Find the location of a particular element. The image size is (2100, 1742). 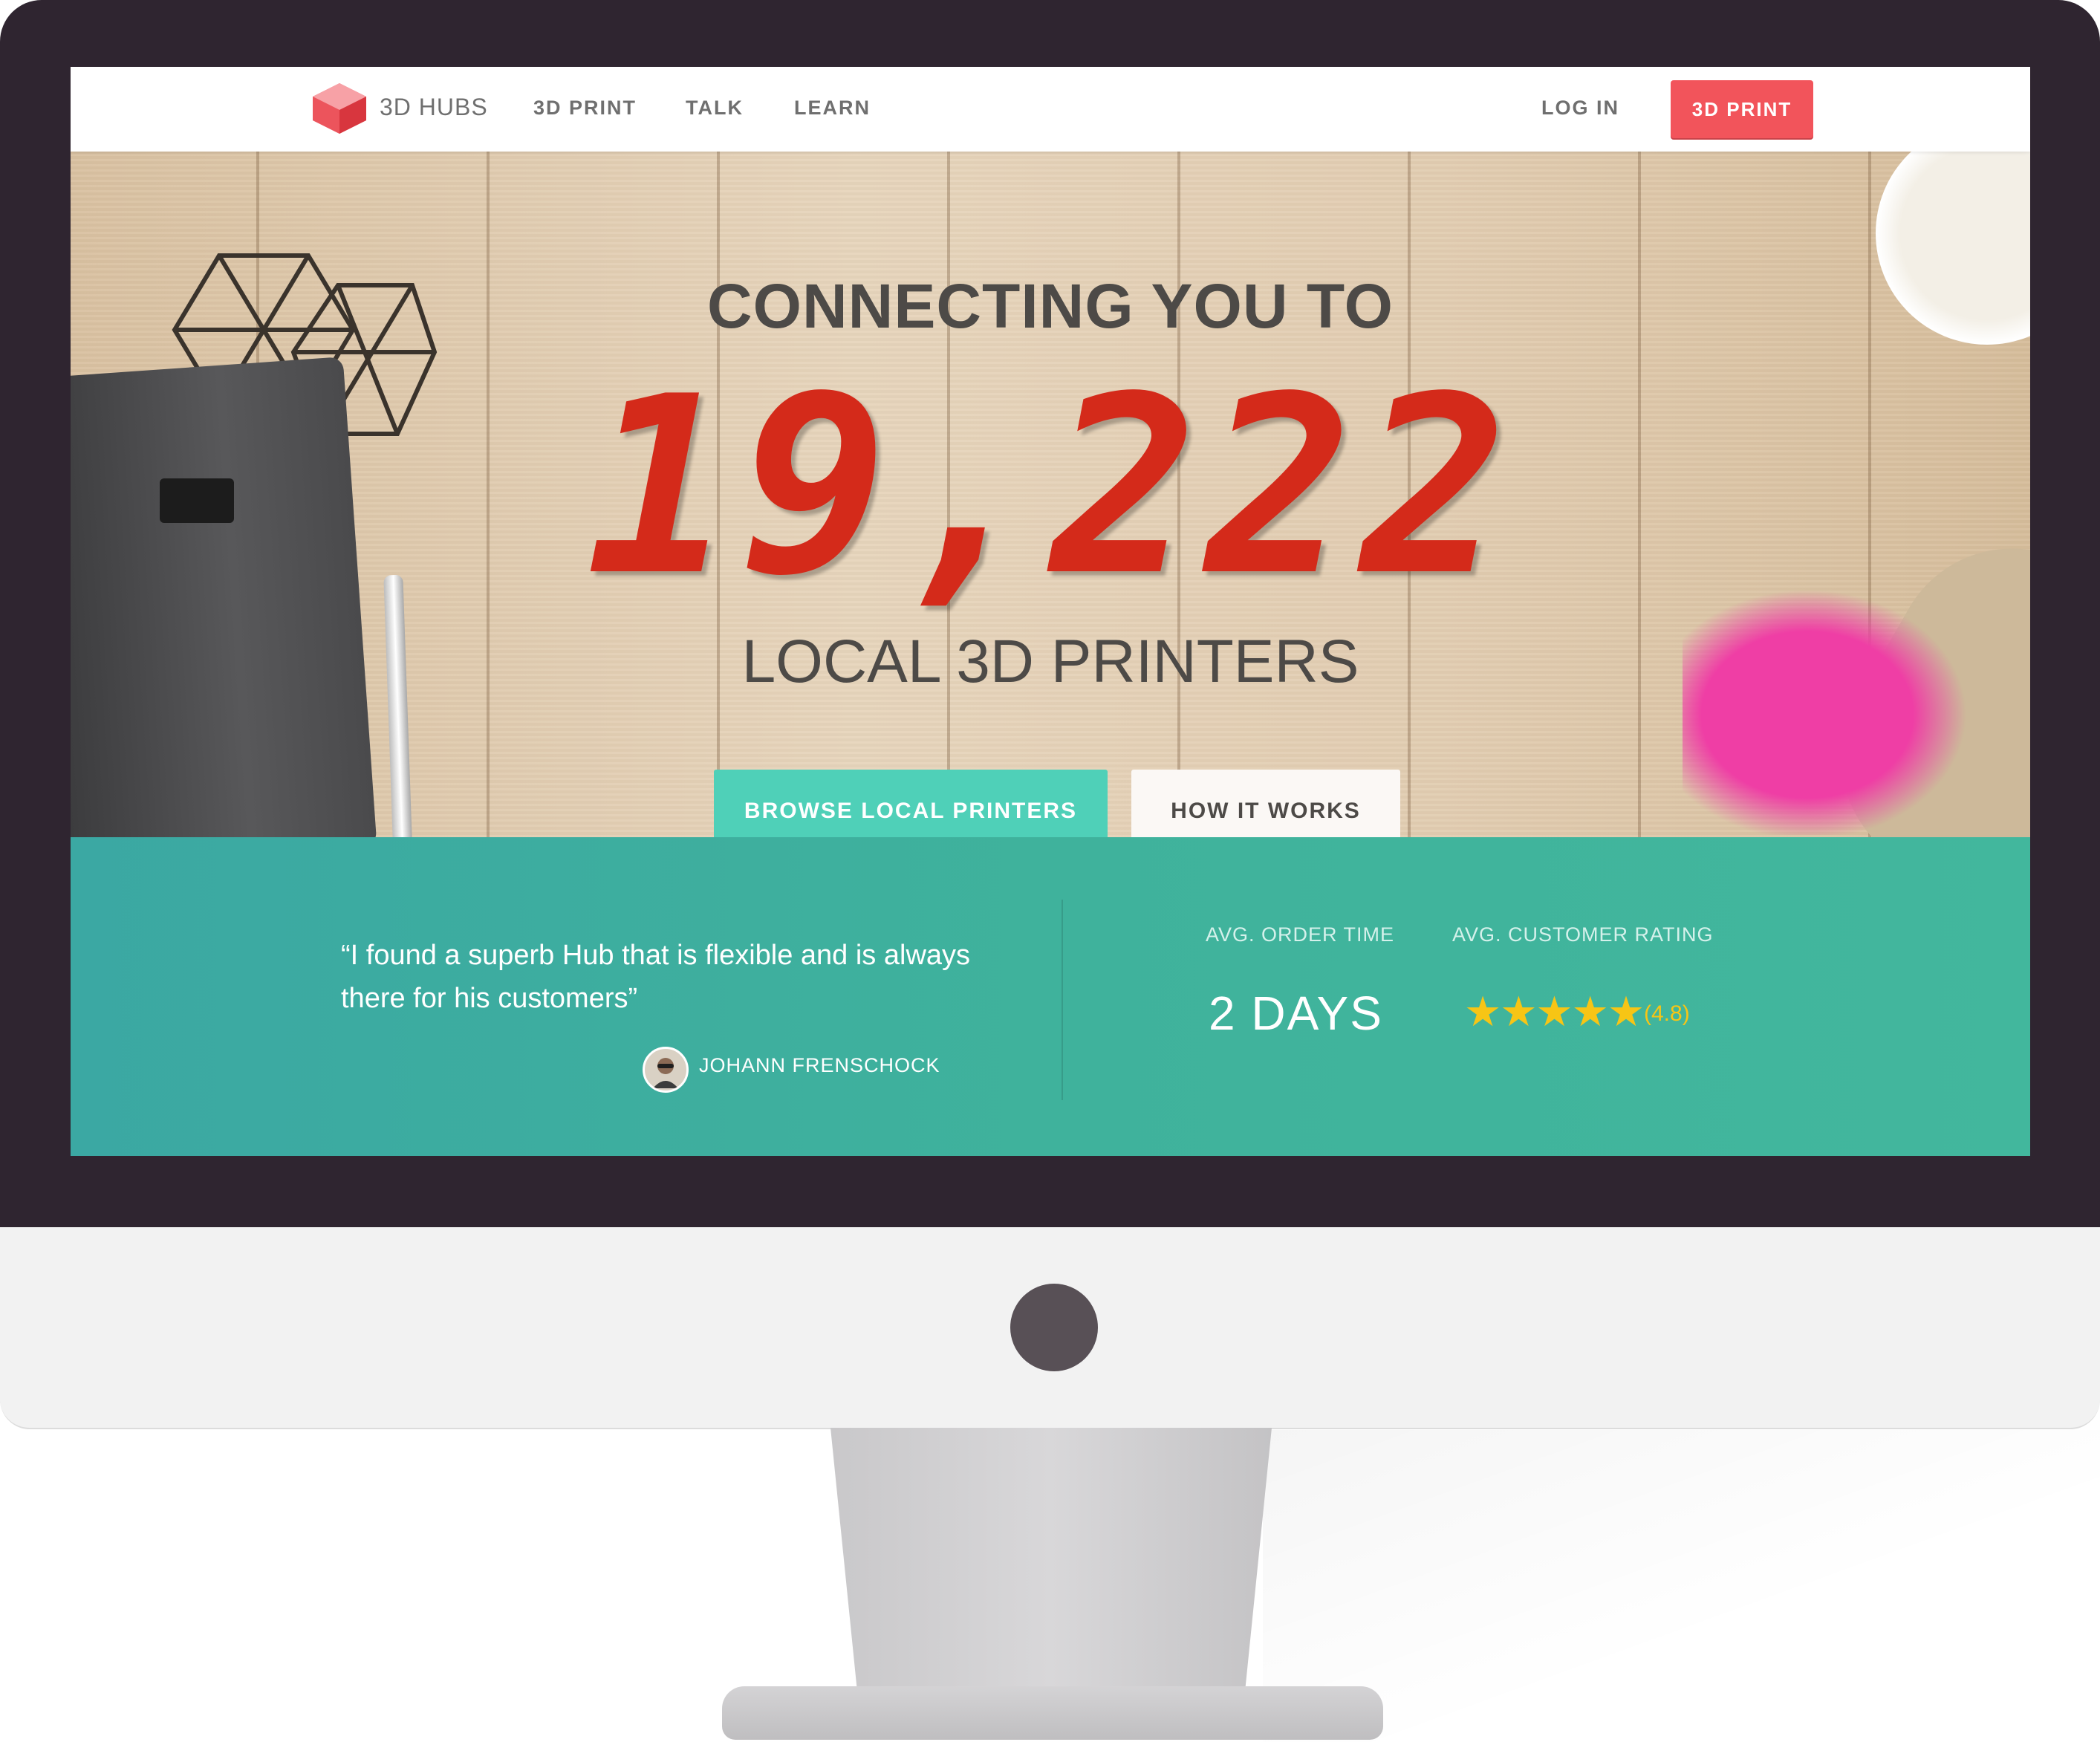

monitor-stand is located at coordinates (1051, 1559).